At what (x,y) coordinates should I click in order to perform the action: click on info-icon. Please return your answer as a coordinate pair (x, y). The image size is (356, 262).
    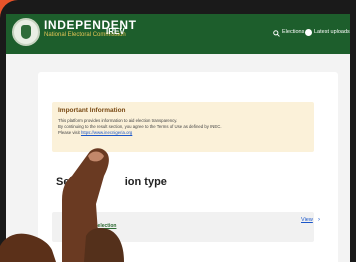
    Looking at the image, I should click on (308, 32).